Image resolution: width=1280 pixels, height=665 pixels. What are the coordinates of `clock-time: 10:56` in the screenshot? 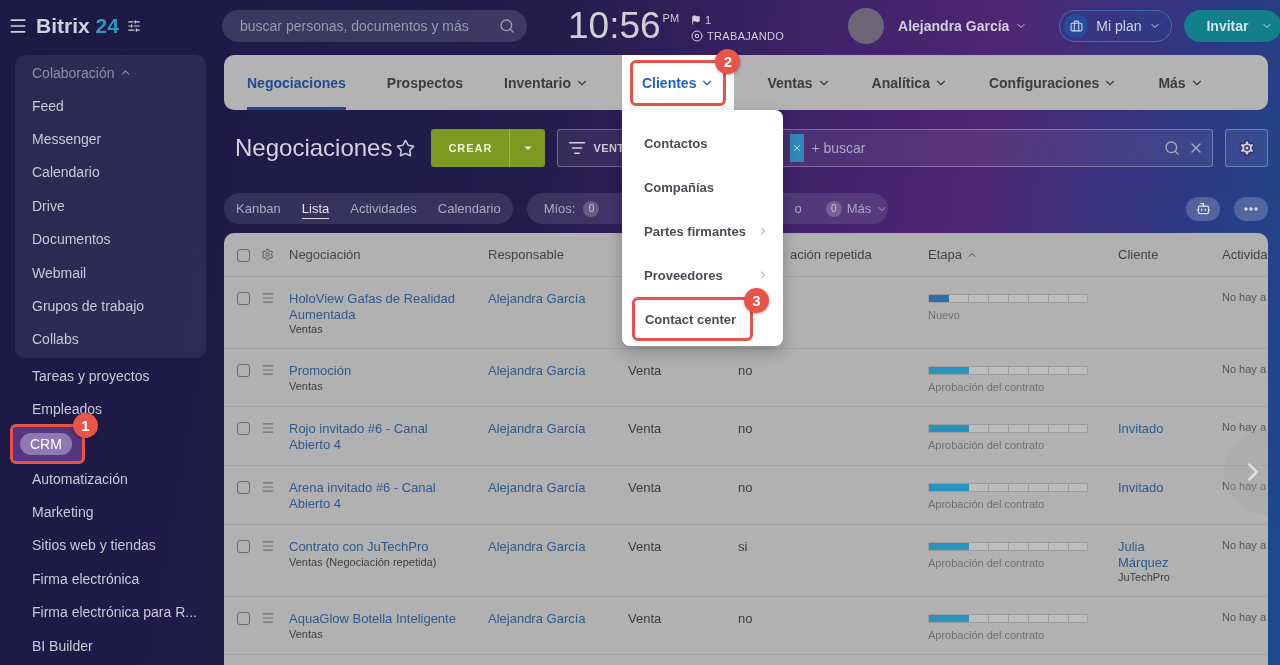 It's located at (614, 26).